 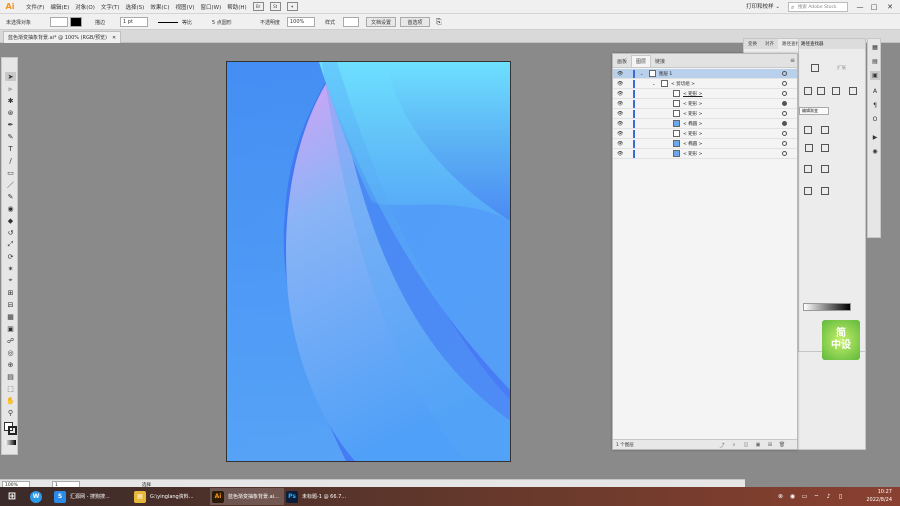 I want to click on layer-row: 👁 ⌄ < 剪切组 >, so click(x=705, y=84).